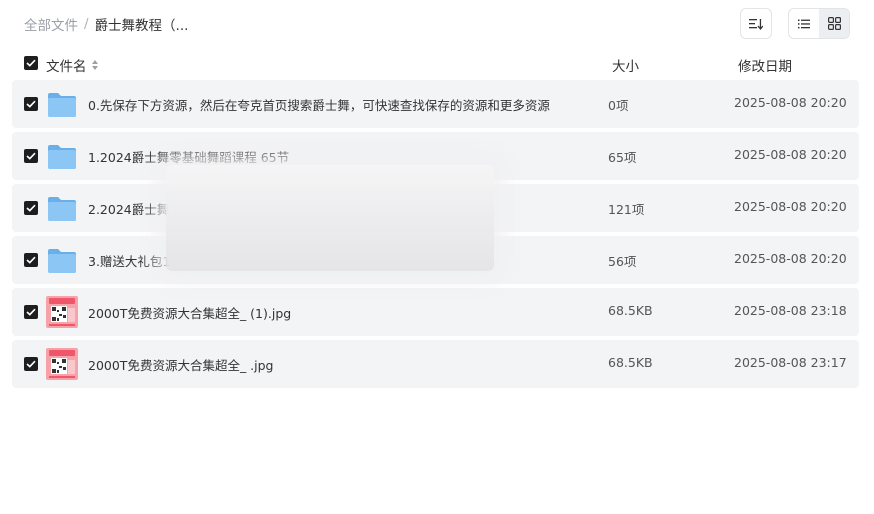 Image resolution: width=874 pixels, height=514 pixels. I want to click on grid-view-icon, so click(834, 23).